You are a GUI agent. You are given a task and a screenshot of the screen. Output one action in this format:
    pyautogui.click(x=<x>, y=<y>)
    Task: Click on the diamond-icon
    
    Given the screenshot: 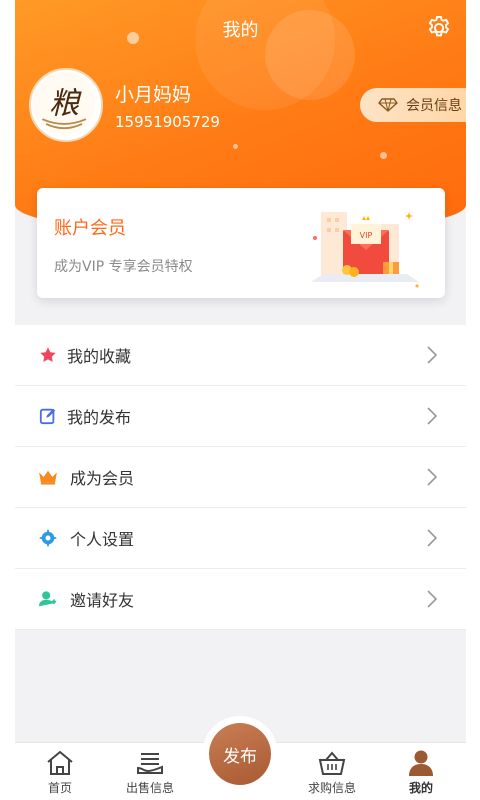 What is the action you would take?
    pyautogui.click(x=388, y=105)
    